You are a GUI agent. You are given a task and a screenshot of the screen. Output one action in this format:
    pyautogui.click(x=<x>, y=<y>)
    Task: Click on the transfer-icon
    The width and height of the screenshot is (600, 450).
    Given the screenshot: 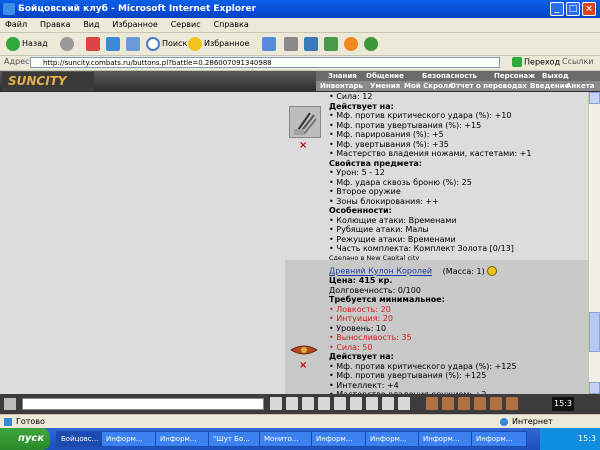 What is the action you would take?
    pyautogui.click(x=388, y=403)
    